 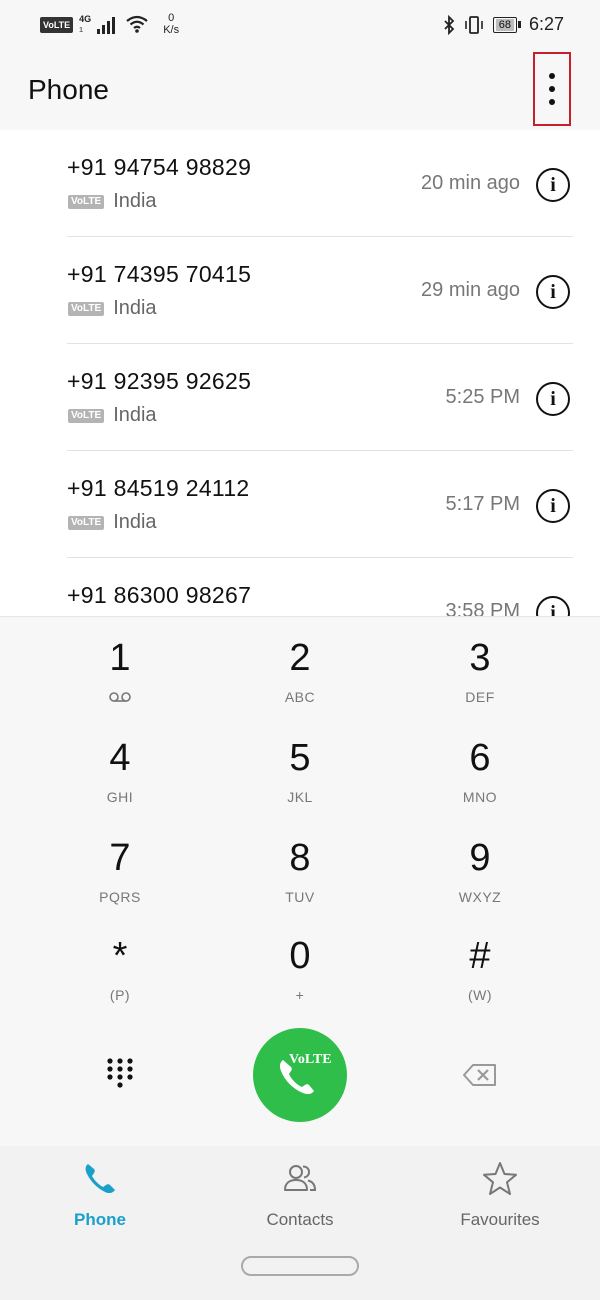 What do you see at coordinates (120, 758) in the screenshot?
I see `key-digit: 4` at bounding box center [120, 758].